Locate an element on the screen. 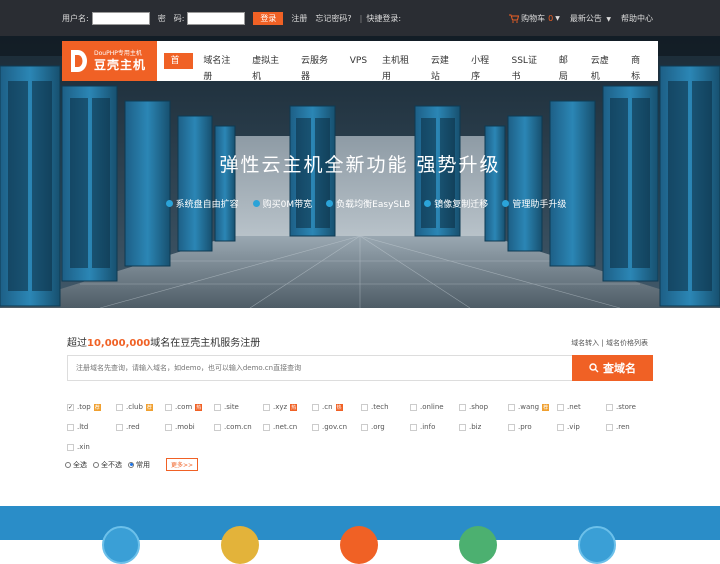  nav-item-trademark: 商标 is located at coordinates (639, 67).